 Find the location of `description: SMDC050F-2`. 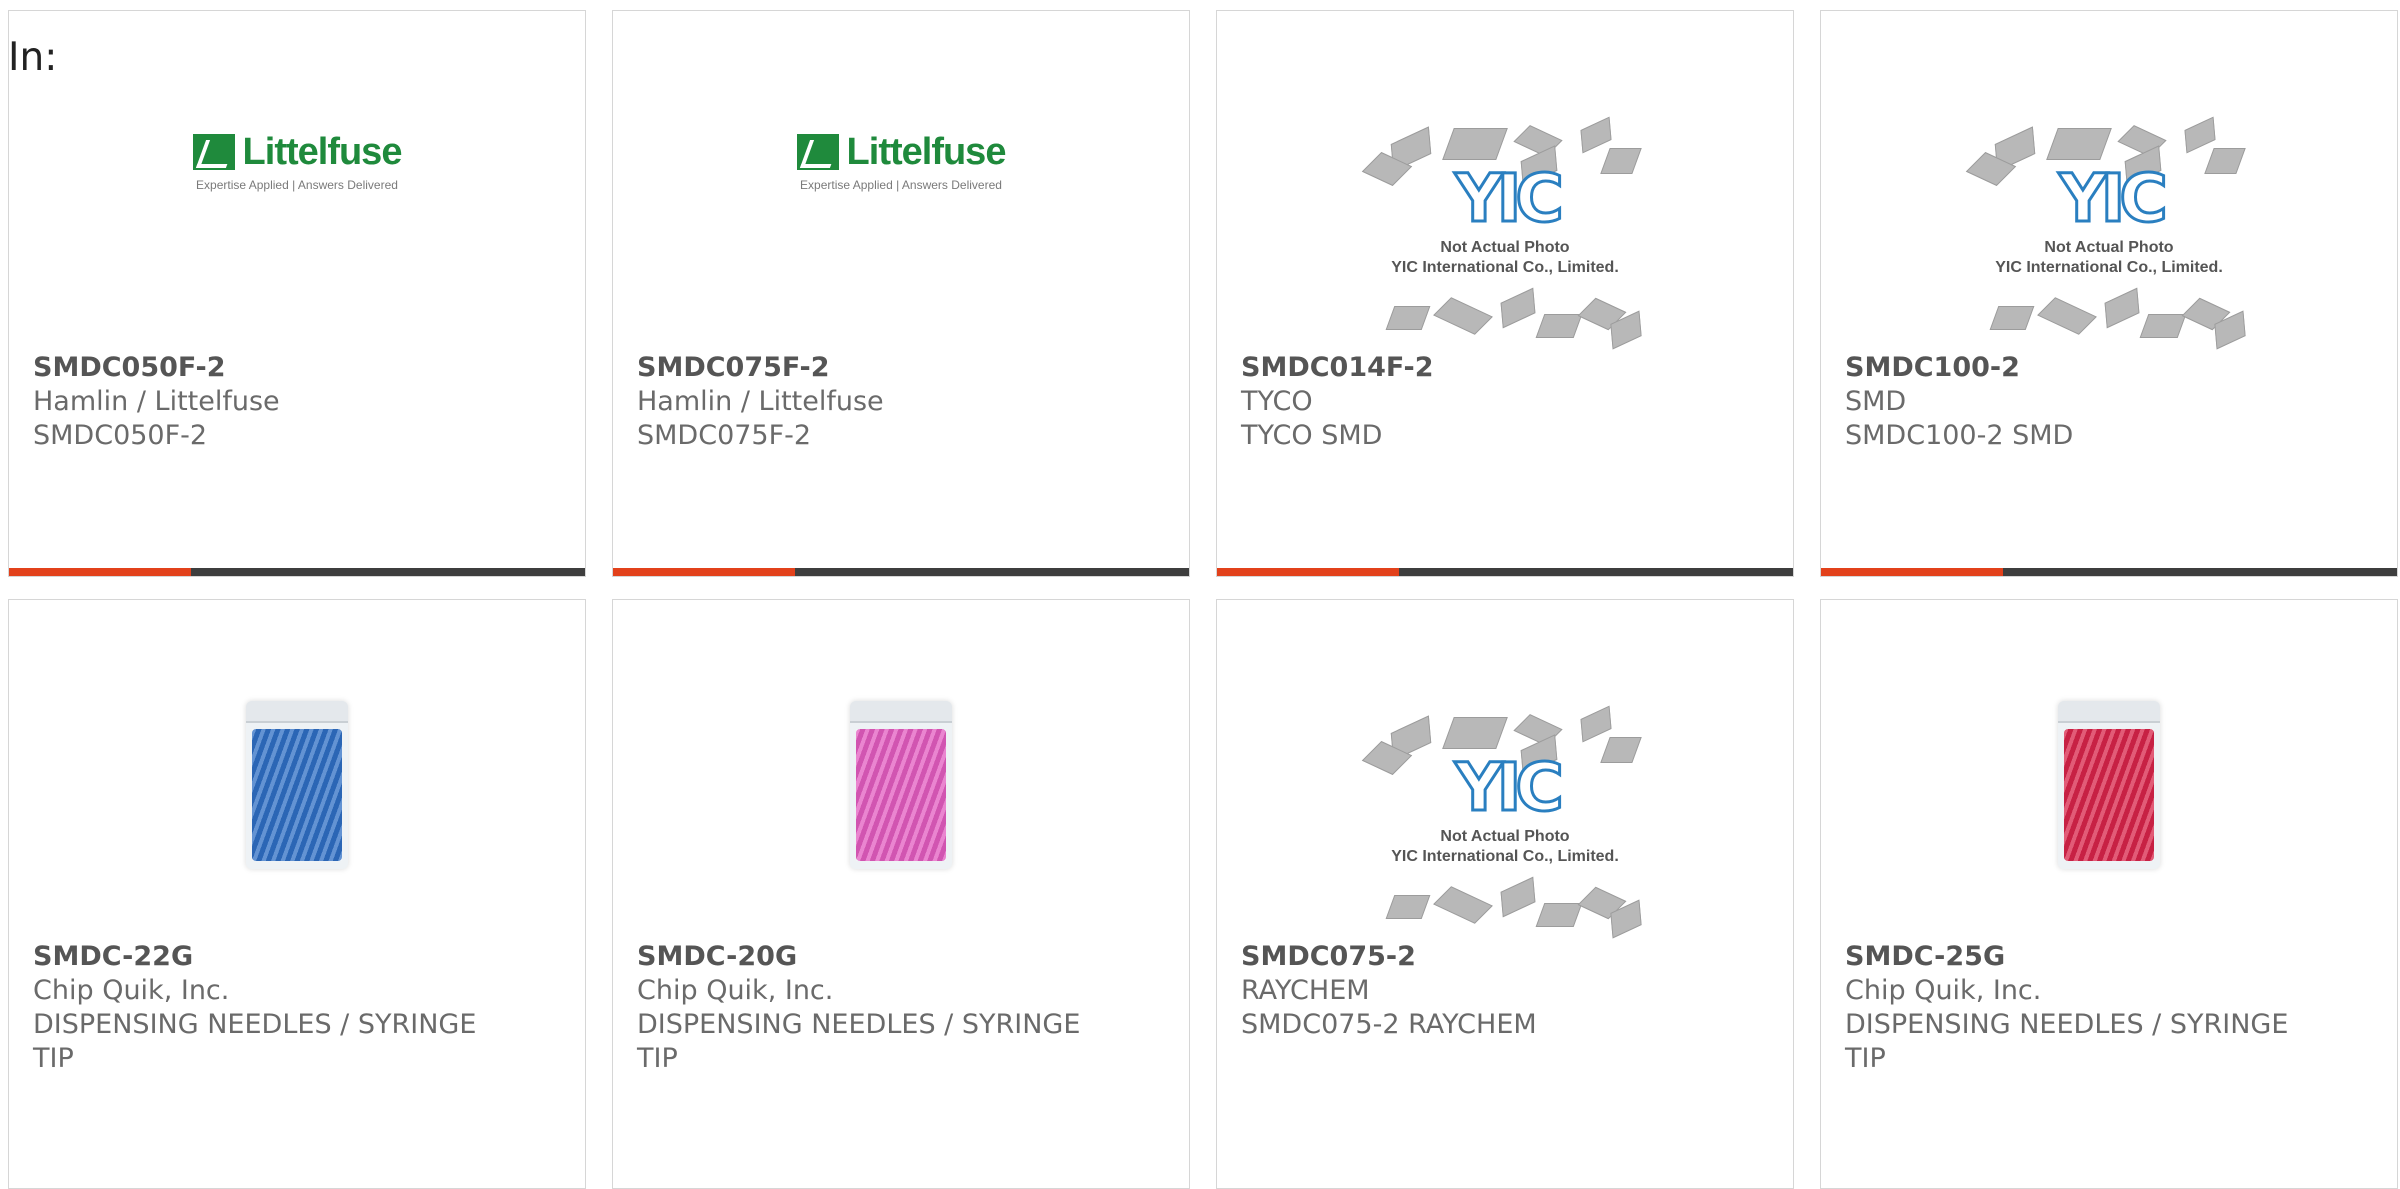

description: SMDC050F-2 is located at coordinates (120, 435).